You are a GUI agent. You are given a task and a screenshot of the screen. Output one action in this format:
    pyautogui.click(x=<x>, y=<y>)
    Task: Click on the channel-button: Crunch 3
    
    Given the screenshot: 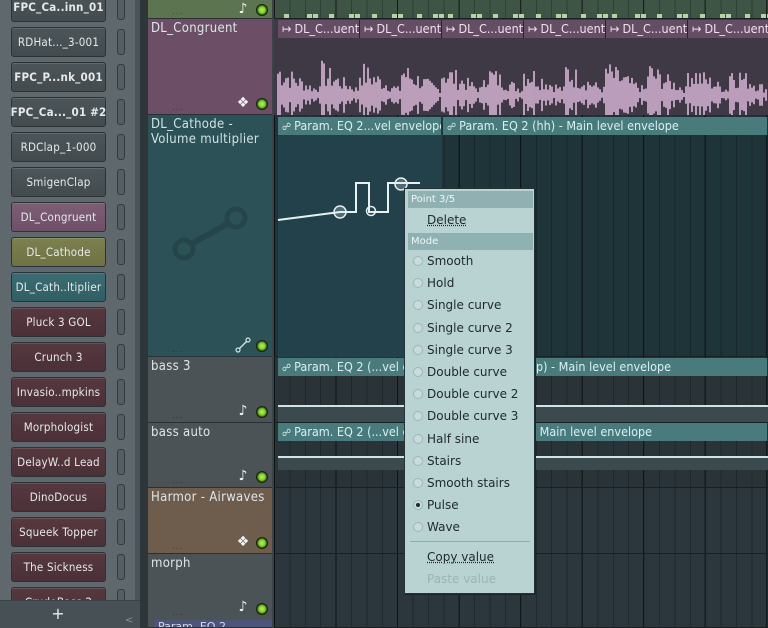 What is the action you would take?
    pyautogui.click(x=58, y=357)
    